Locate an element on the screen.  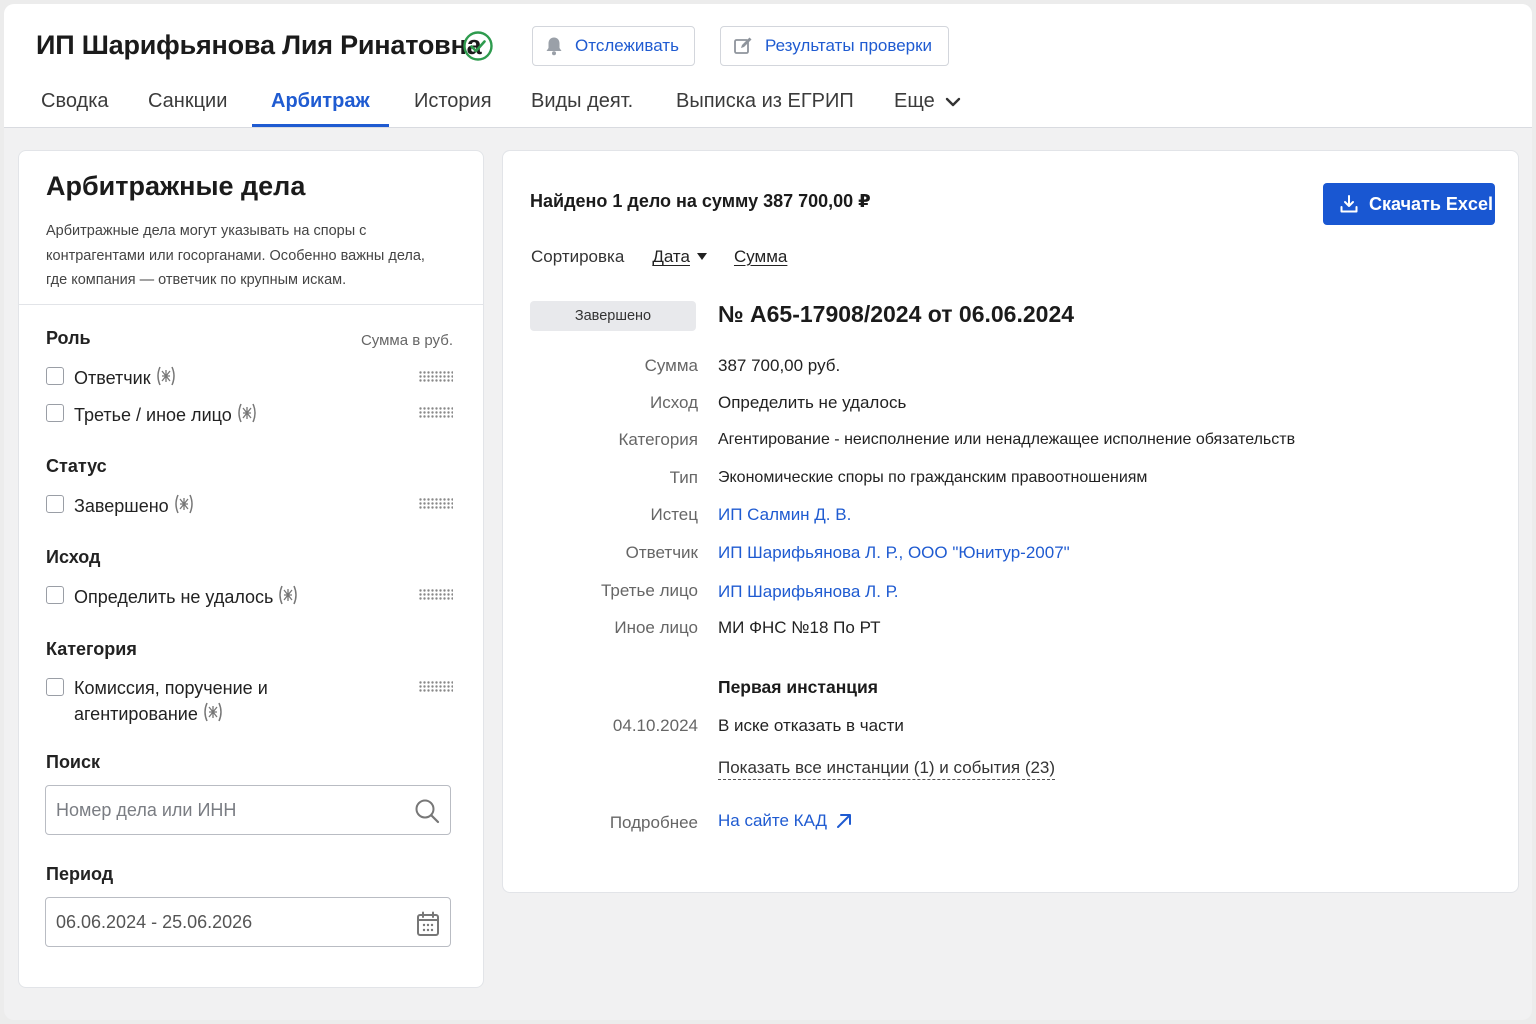
sort-label: Сортировка is located at coordinates (578, 256).